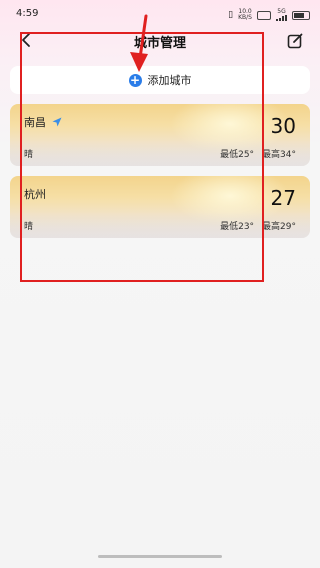 This screenshot has height=568, width=320. I want to click on edit-icon, so click(295, 41).